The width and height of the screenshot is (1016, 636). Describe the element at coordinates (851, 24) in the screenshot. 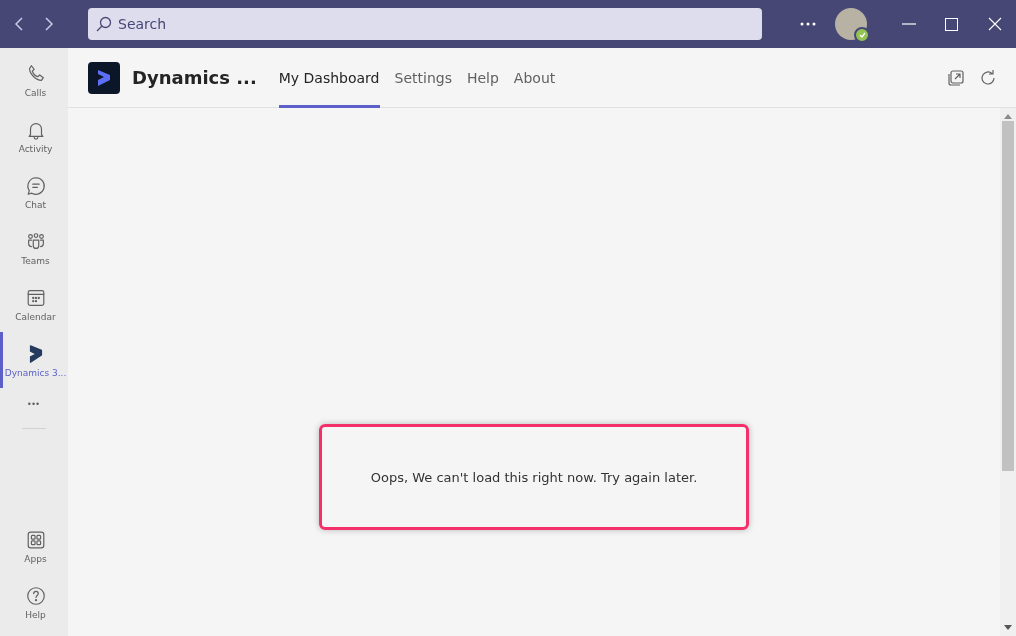

I see `avatar` at that location.